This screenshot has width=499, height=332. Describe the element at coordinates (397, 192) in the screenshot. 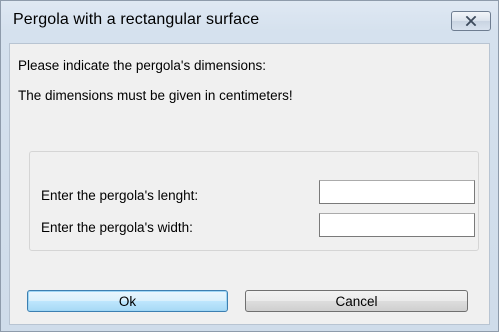

I see `length-input` at that location.